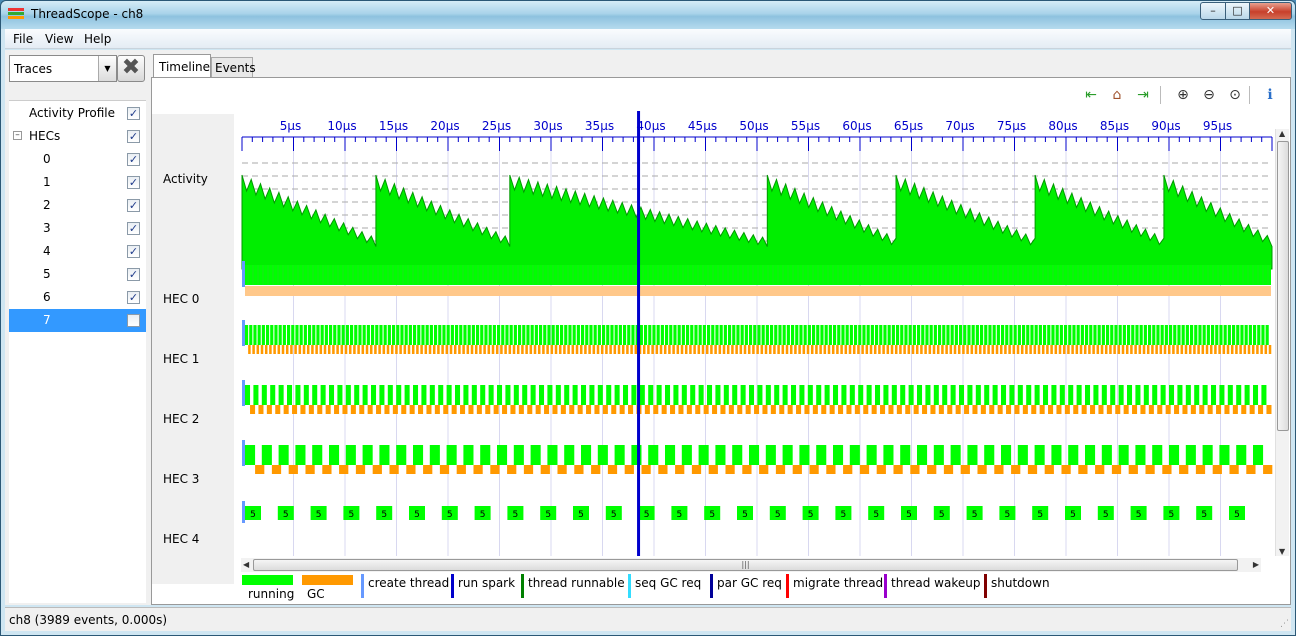 This screenshot has width=1296, height=636. I want to click on horizontal-scroll-thumb: |||, so click(745, 565).